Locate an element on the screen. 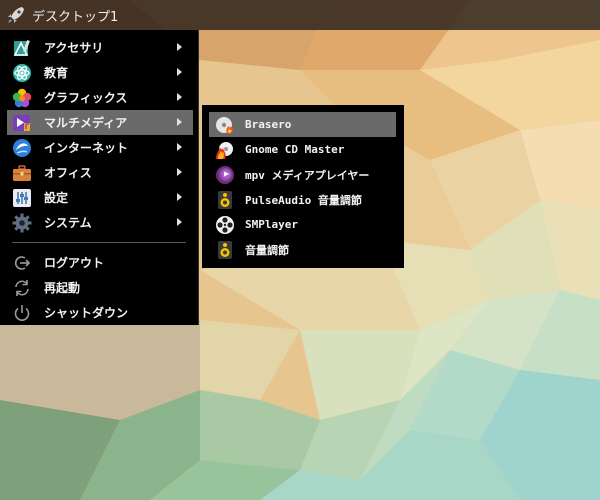  menu-item-accessories: アクセサリ is located at coordinates (99, 47).